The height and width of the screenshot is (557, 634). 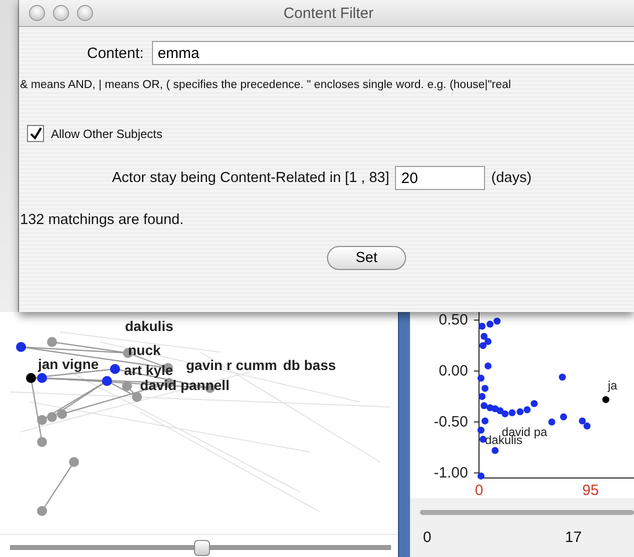 I want to click on slider-tick-label: 0, so click(x=427, y=537).